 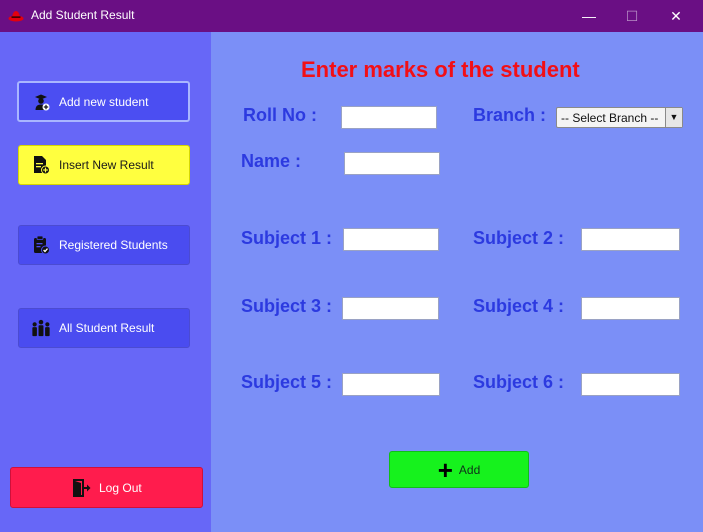 I want to click on sidebar-item-label: All Student Result, so click(x=107, y=328).